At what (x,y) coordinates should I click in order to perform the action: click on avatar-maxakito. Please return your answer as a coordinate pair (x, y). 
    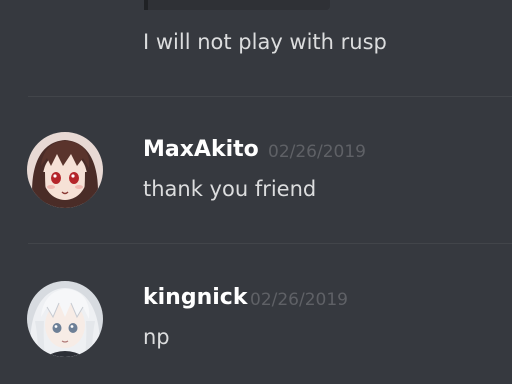
    Looking at the image, I should click on (65, 170).